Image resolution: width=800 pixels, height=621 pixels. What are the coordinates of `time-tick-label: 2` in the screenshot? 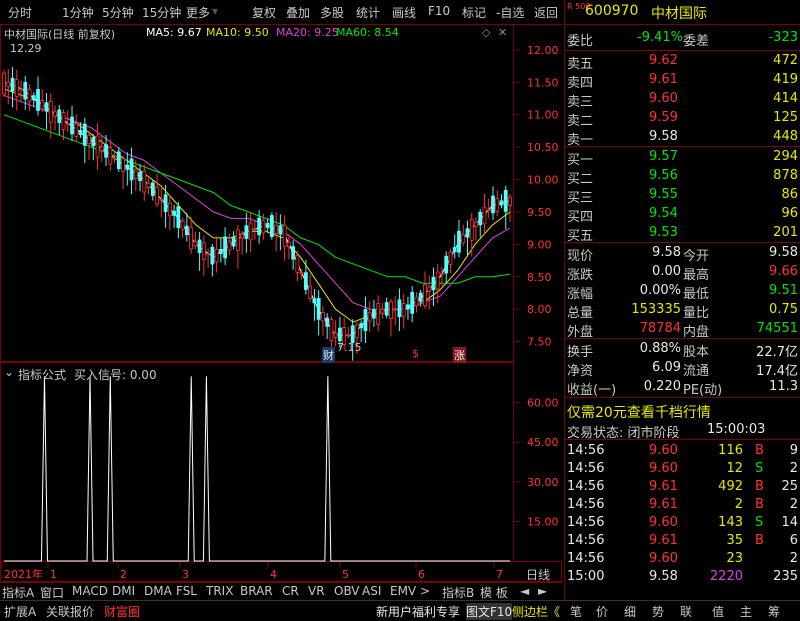 It's located at (123, 574).